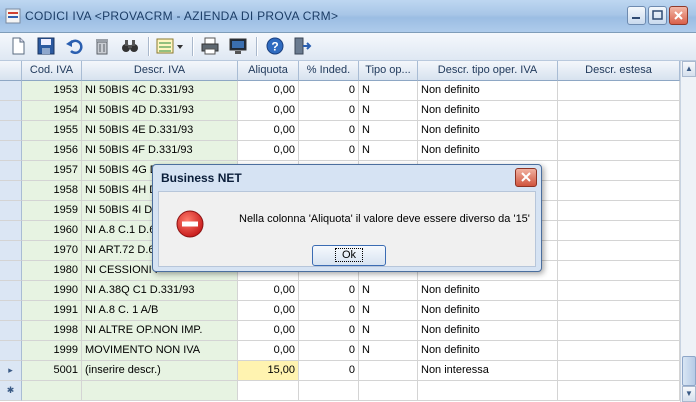 This screenshot has height=402, width=696. What do you see at coordinates (160, 371) in the screenshot?
I see `cell-descr-iva: (inserire descr.)` at bounding box center [160, 371].